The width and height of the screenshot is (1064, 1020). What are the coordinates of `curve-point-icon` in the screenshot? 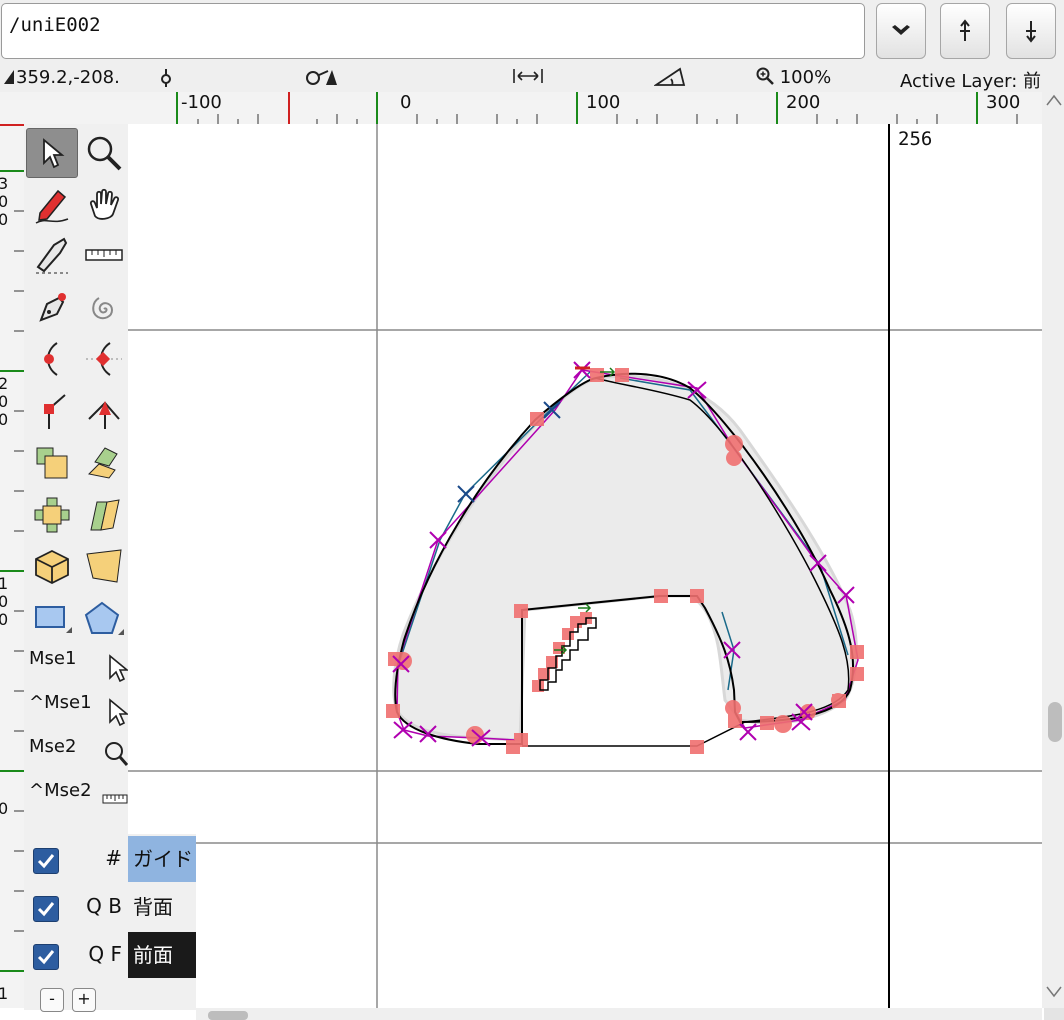 It's located at (51, 359).